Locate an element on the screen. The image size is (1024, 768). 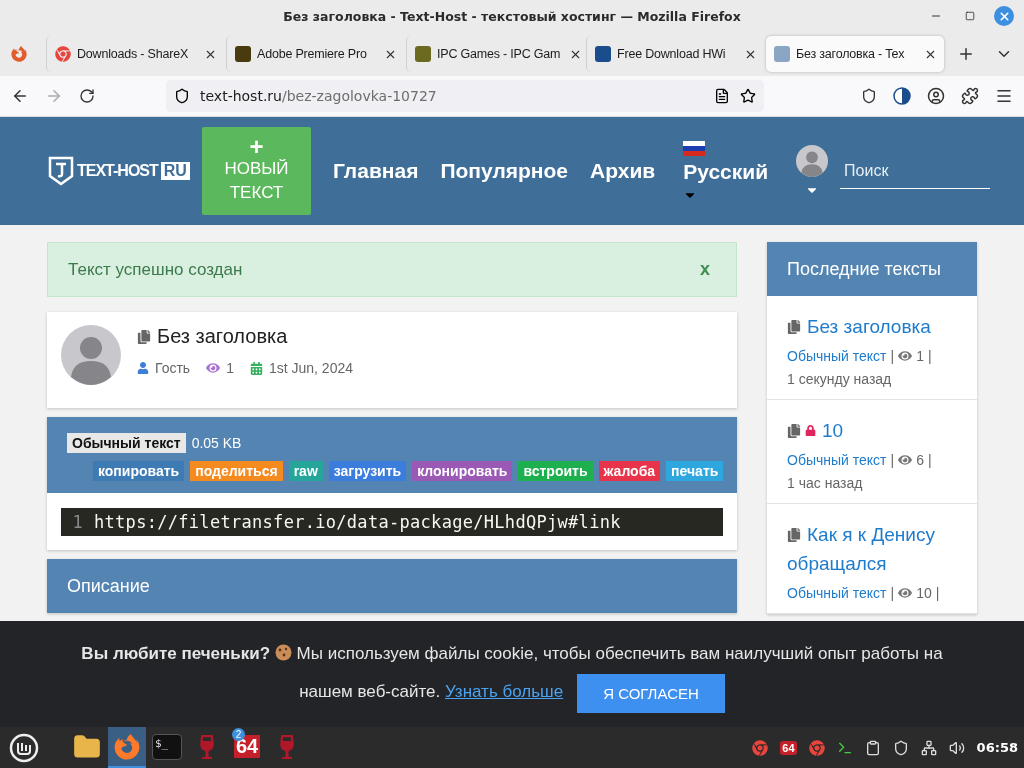
clock: 06:58 is located at coordinates (997, 747).